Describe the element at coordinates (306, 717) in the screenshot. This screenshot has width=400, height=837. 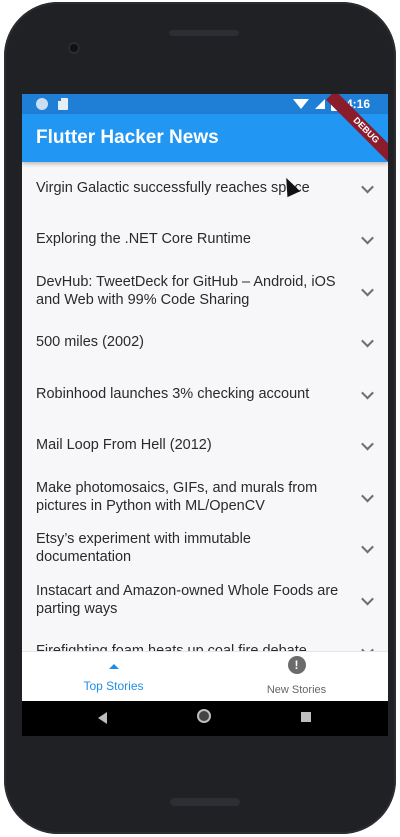
I see `recents-icon` at that location.